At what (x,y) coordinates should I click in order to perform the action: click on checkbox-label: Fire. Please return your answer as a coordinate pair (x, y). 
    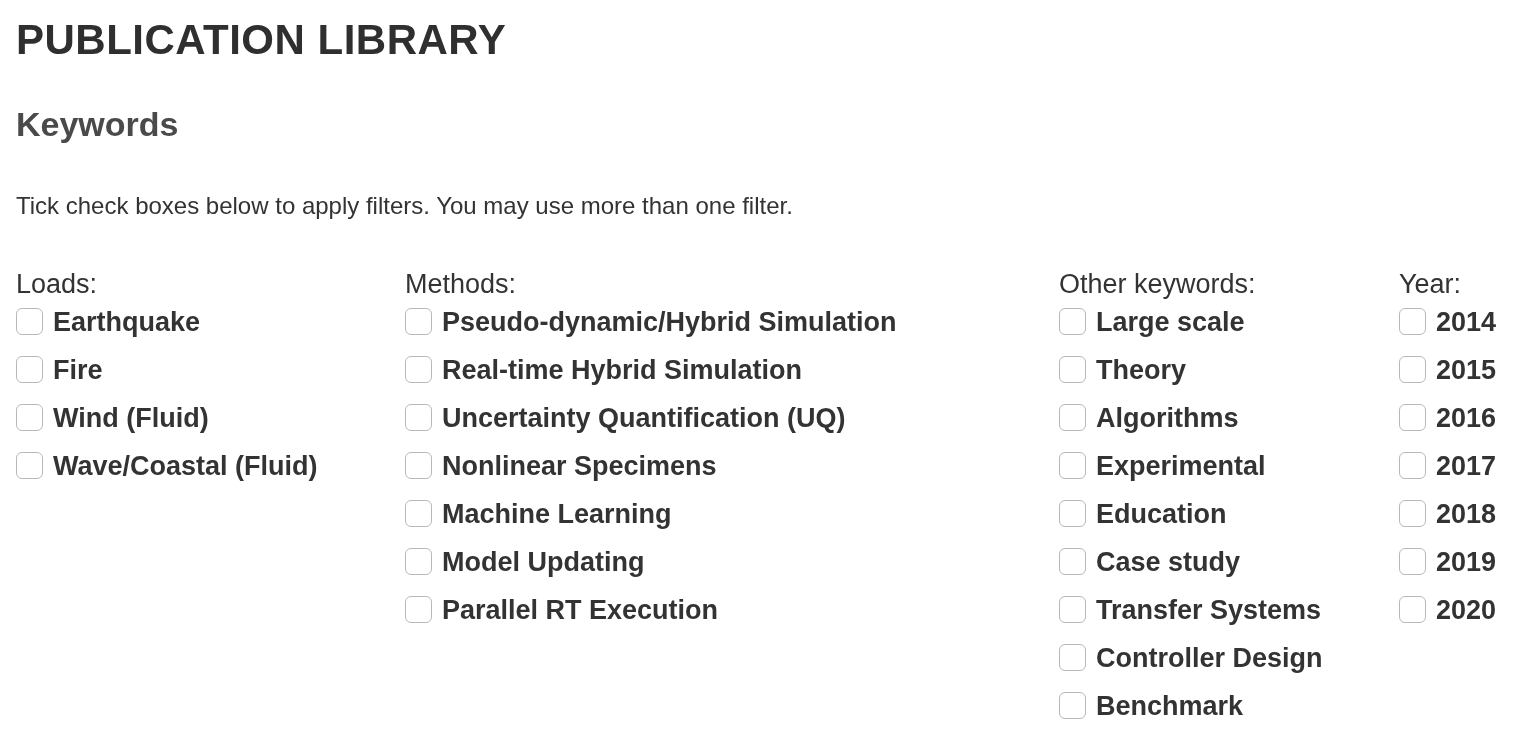
    Looking at the image, I should click on (78, 369).